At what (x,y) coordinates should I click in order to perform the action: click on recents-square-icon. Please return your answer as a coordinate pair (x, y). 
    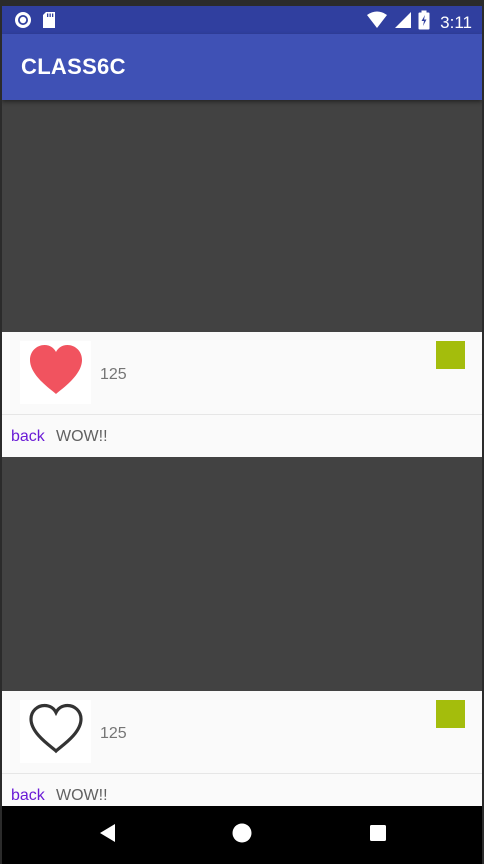
    Looking at the image, I should click on (378, 835).